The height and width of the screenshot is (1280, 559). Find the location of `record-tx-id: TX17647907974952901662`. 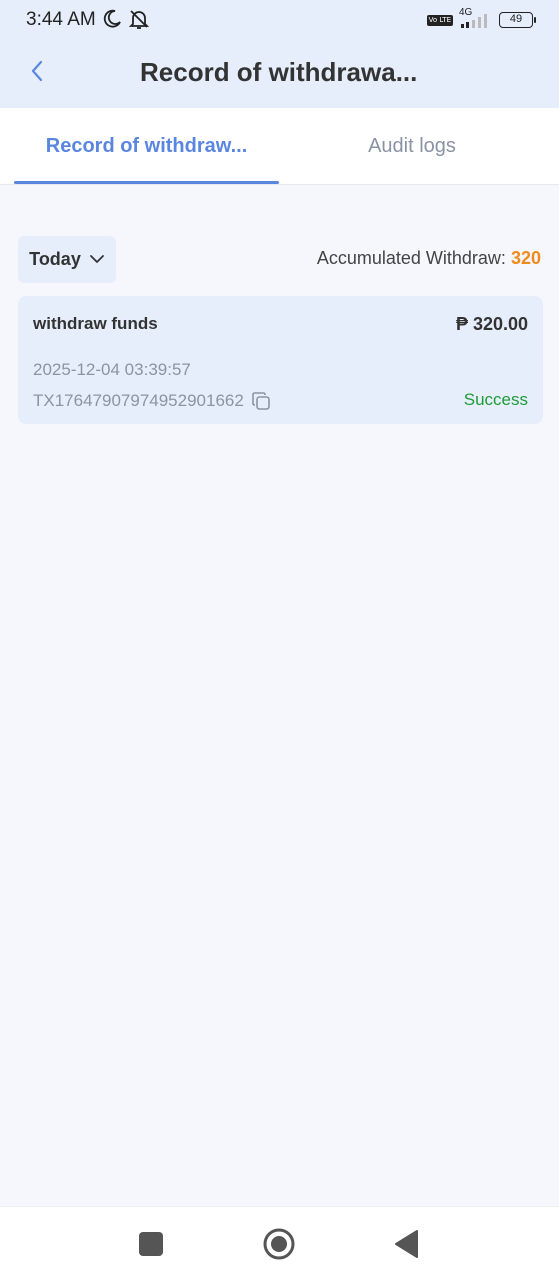

record-tx-id: TX17647907974952901662 is located at coordinates (138, 400).